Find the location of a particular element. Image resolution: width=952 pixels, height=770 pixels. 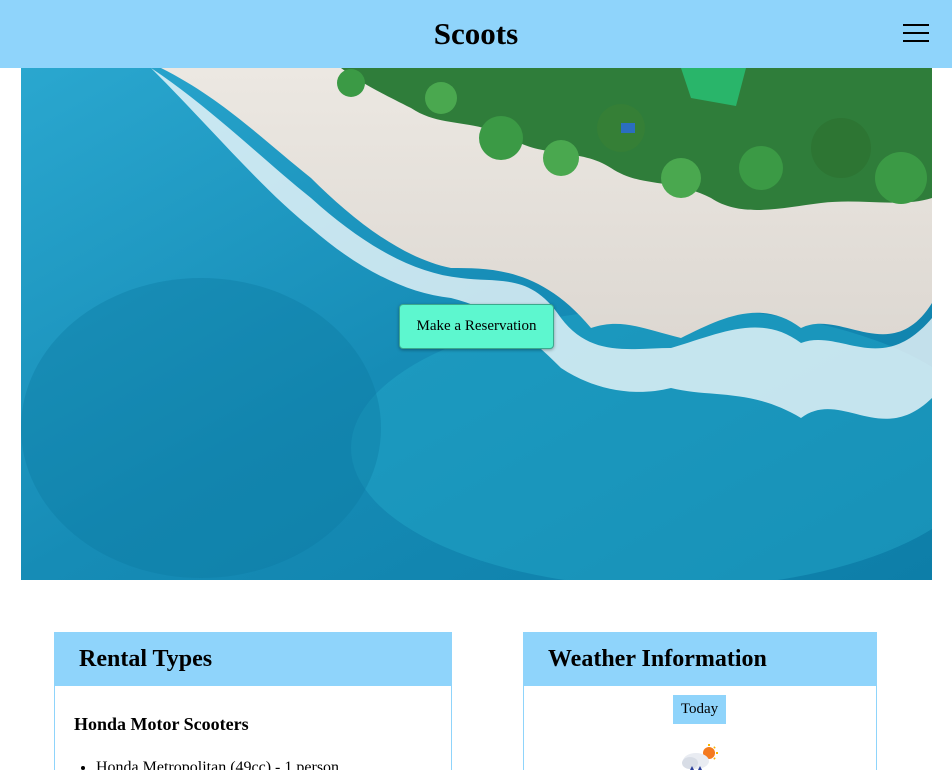

rental-list: Honda Metropolitan (49cc) - 1 person is located at coordinates (207, 764).